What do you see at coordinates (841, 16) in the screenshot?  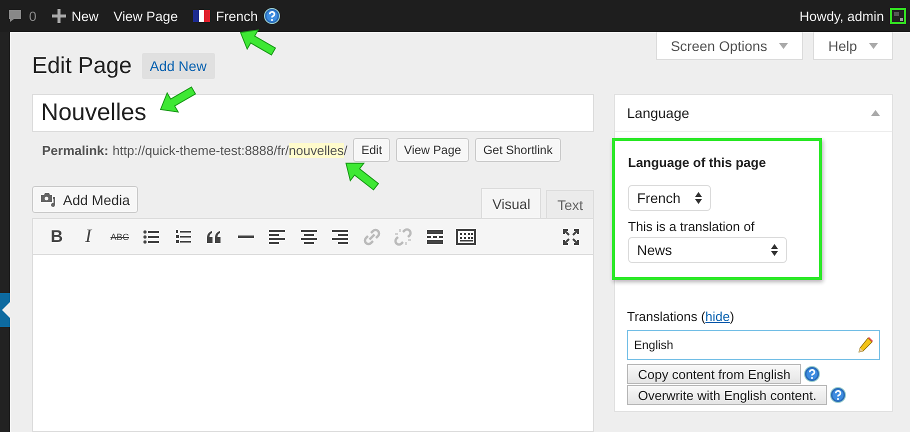 I see `greeting: Howdy, admin` at bounding box center [841, 16].